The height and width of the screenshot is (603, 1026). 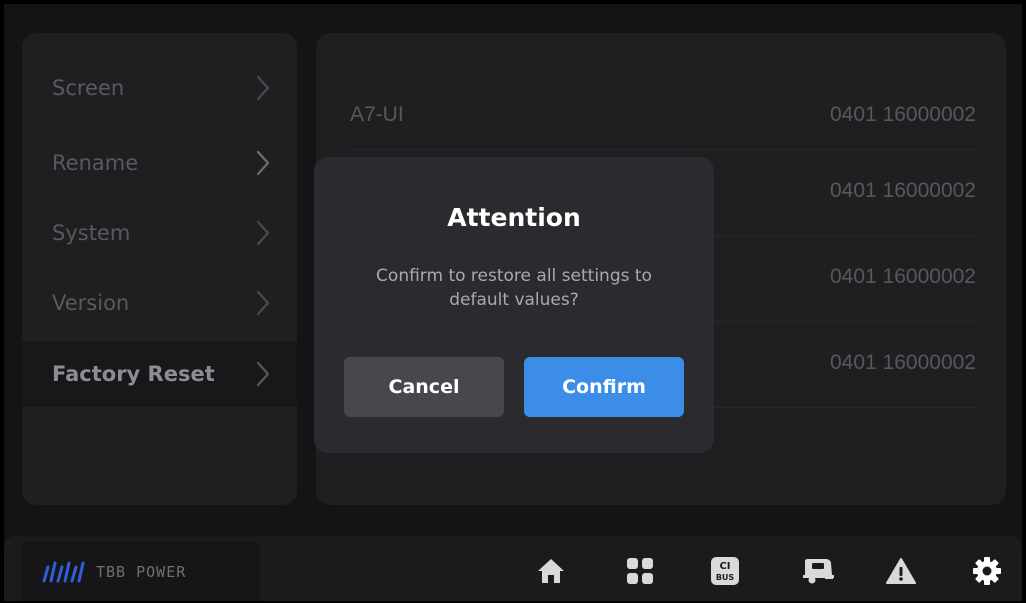 I want to click on sidebar-item-label: System, so click(x=91, y=233).